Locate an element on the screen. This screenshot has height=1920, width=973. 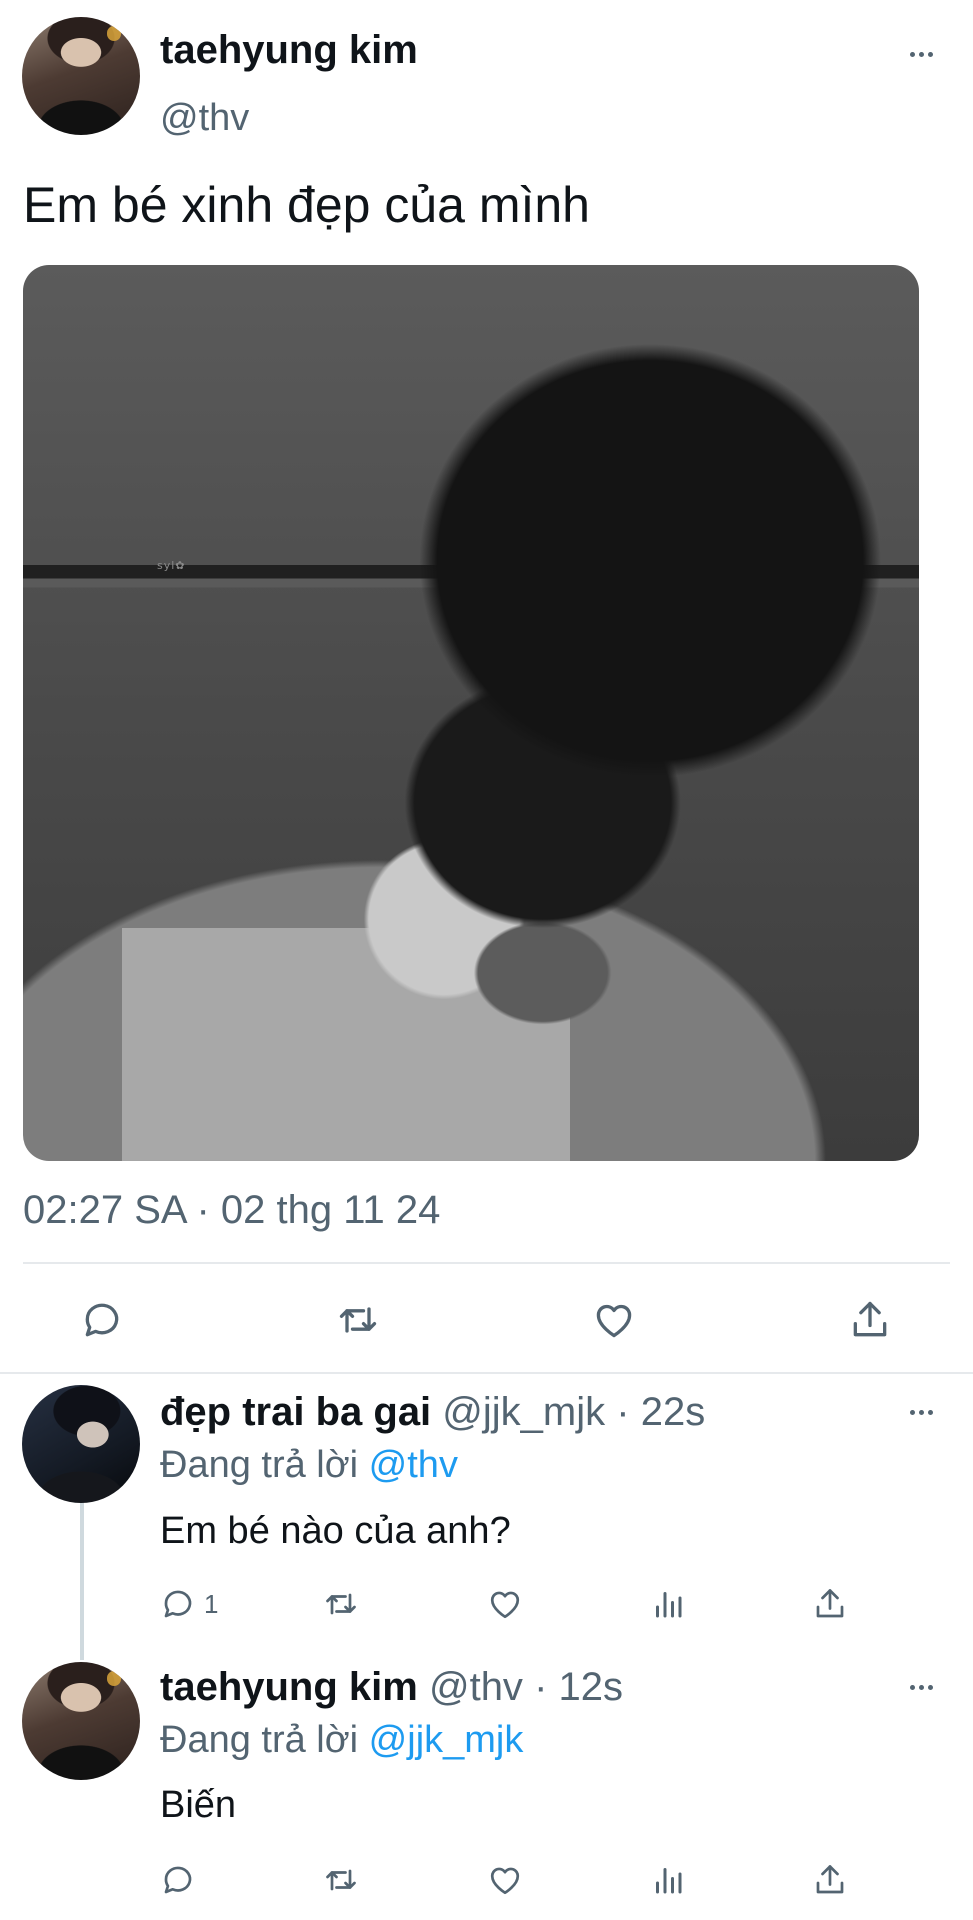
author-handle: @thv is located at coordinates (204, 118).